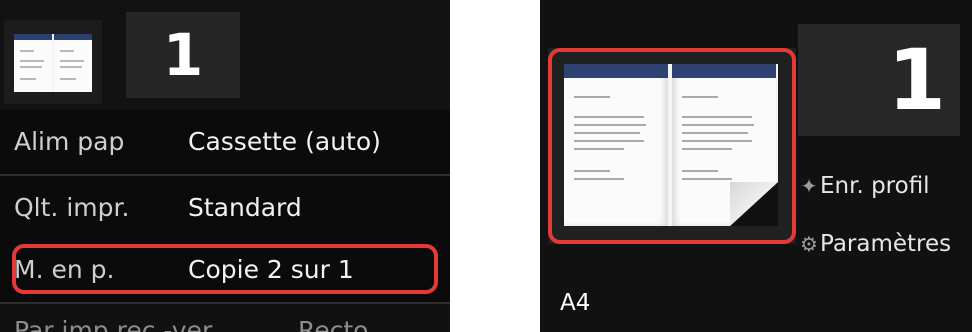 The image size is (972, 332). Describe the element at coordinates (72, 207) in the screenshot. I see `setting-label: Qlt. impr.` at that location.